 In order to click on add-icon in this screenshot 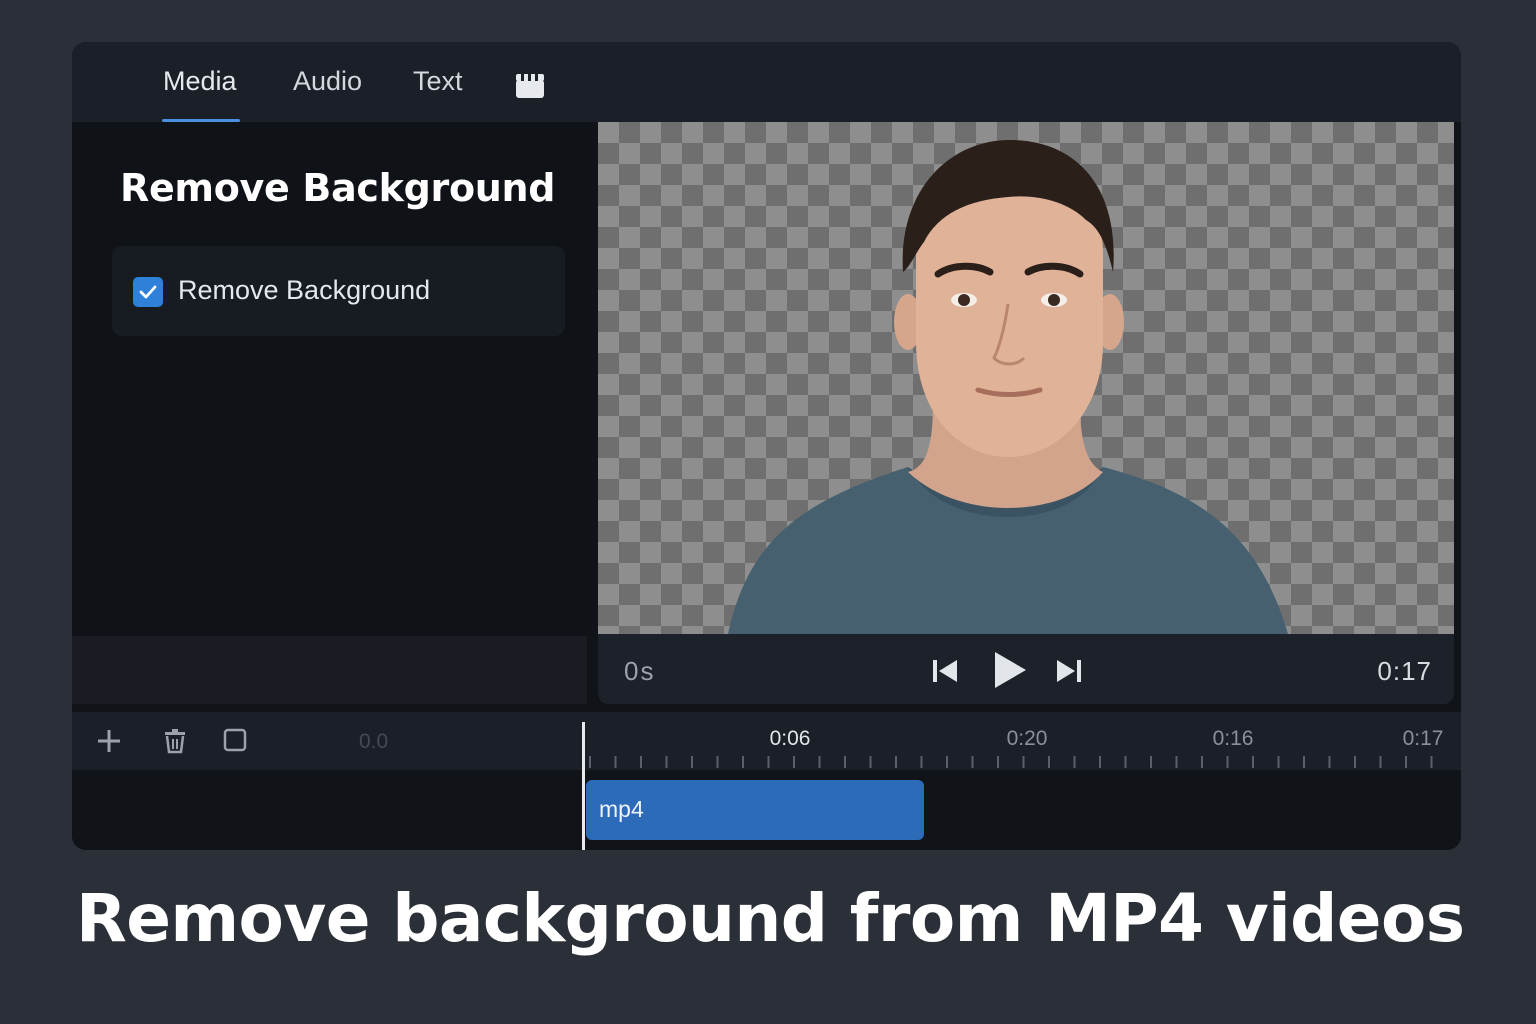, I will do `click(109, 743)`.